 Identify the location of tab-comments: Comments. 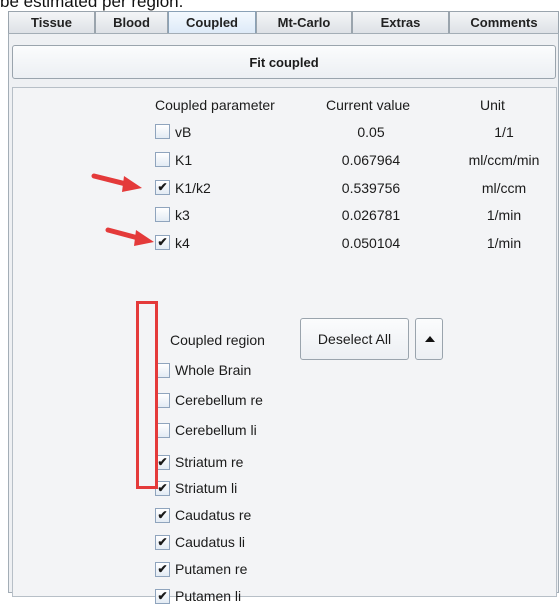
(504, 22).